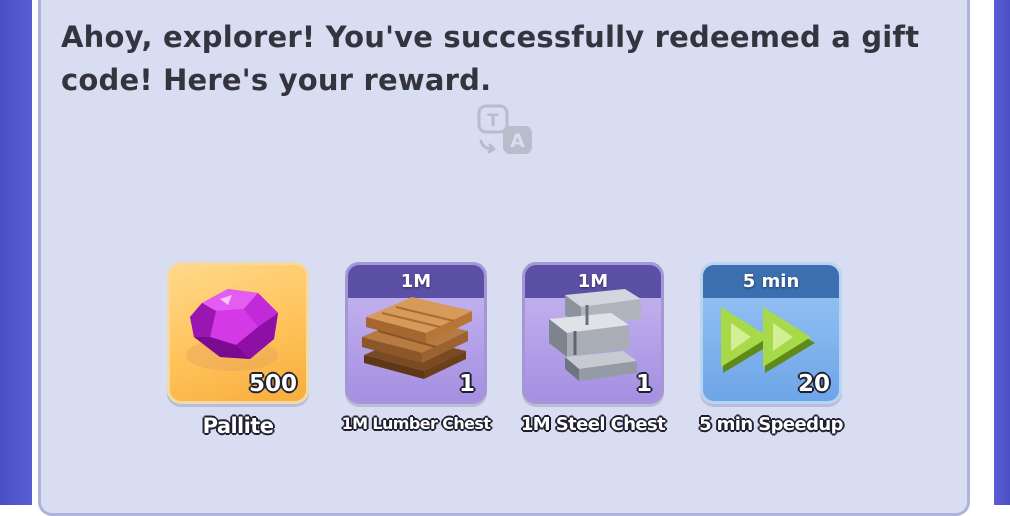 The height and width of the screenshot is (516, 1010). What do you see at coordinates (593, 424) in the screenshot?
I see `reward-label-steel-chest: 1M Steel Chest` at bounding box center [593, 424].